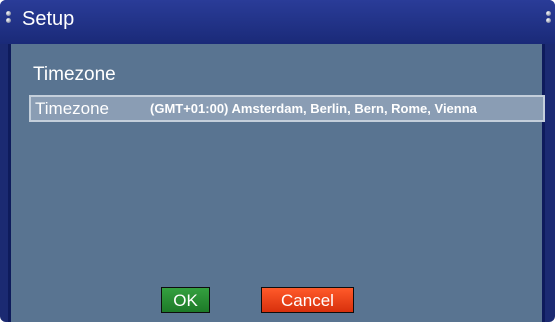 This screenshot has height=322, width=555. What do you see at coordinates (48, 19) in the screenshot?
I see `window-title: Setup` at bounding box center [48, 19].